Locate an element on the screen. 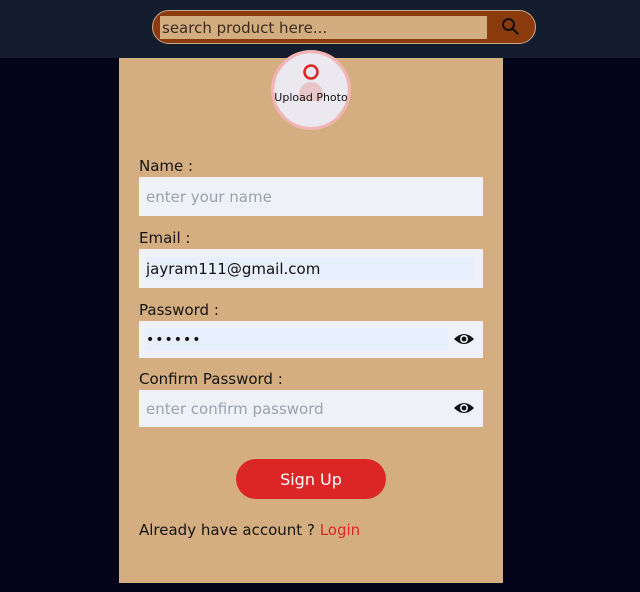 The width and height of the screenshot is (640, 592). email-field is located at coordinates (311, 268).